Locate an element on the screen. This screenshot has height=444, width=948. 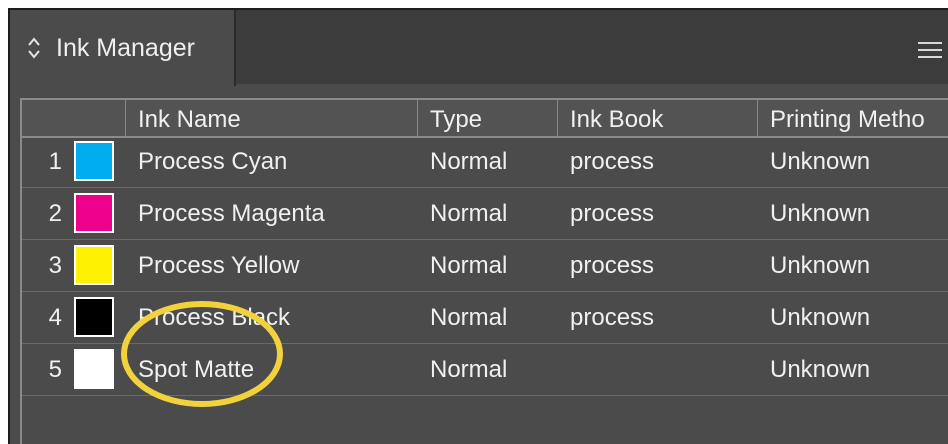
row-number: 5 is located at coordinates (55, 369).